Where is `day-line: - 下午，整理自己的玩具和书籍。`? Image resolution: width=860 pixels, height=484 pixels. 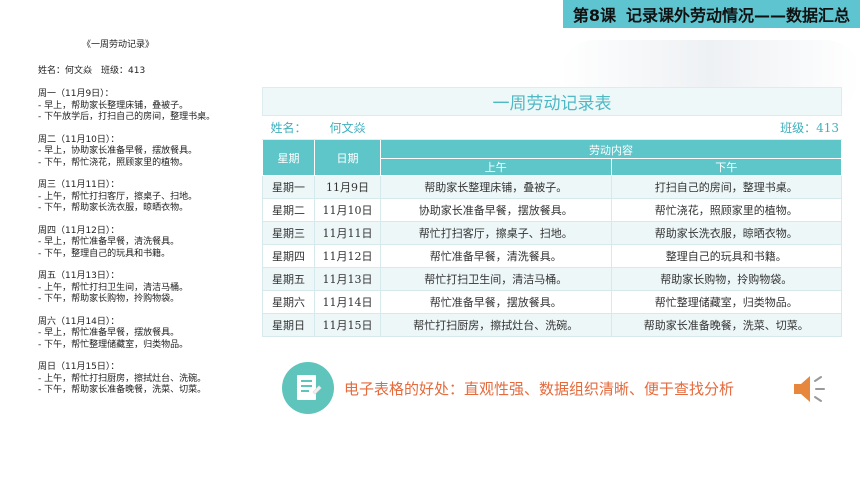 day-line: - 下午，整理自己的玩具和书籍。 is located at coordinates (104, 253).